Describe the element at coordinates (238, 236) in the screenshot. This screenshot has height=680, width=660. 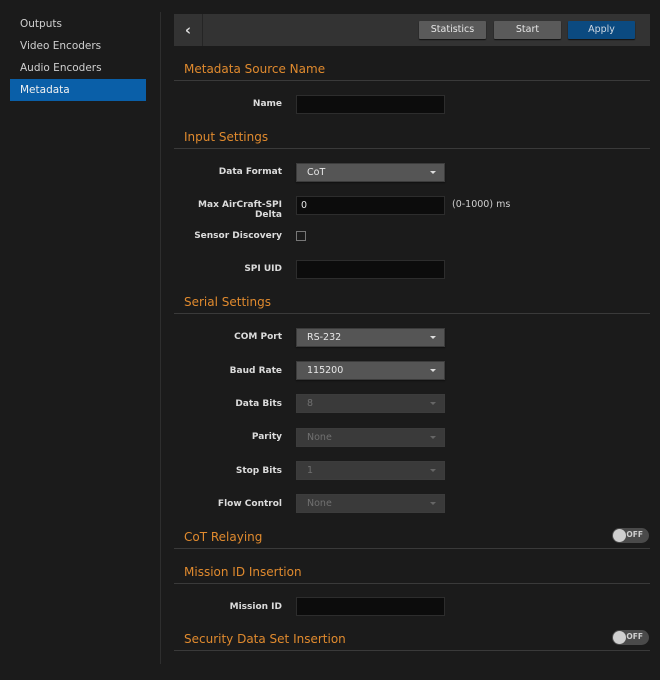
I see `sensor-discovery-label: Sensor Discovery` at that location.